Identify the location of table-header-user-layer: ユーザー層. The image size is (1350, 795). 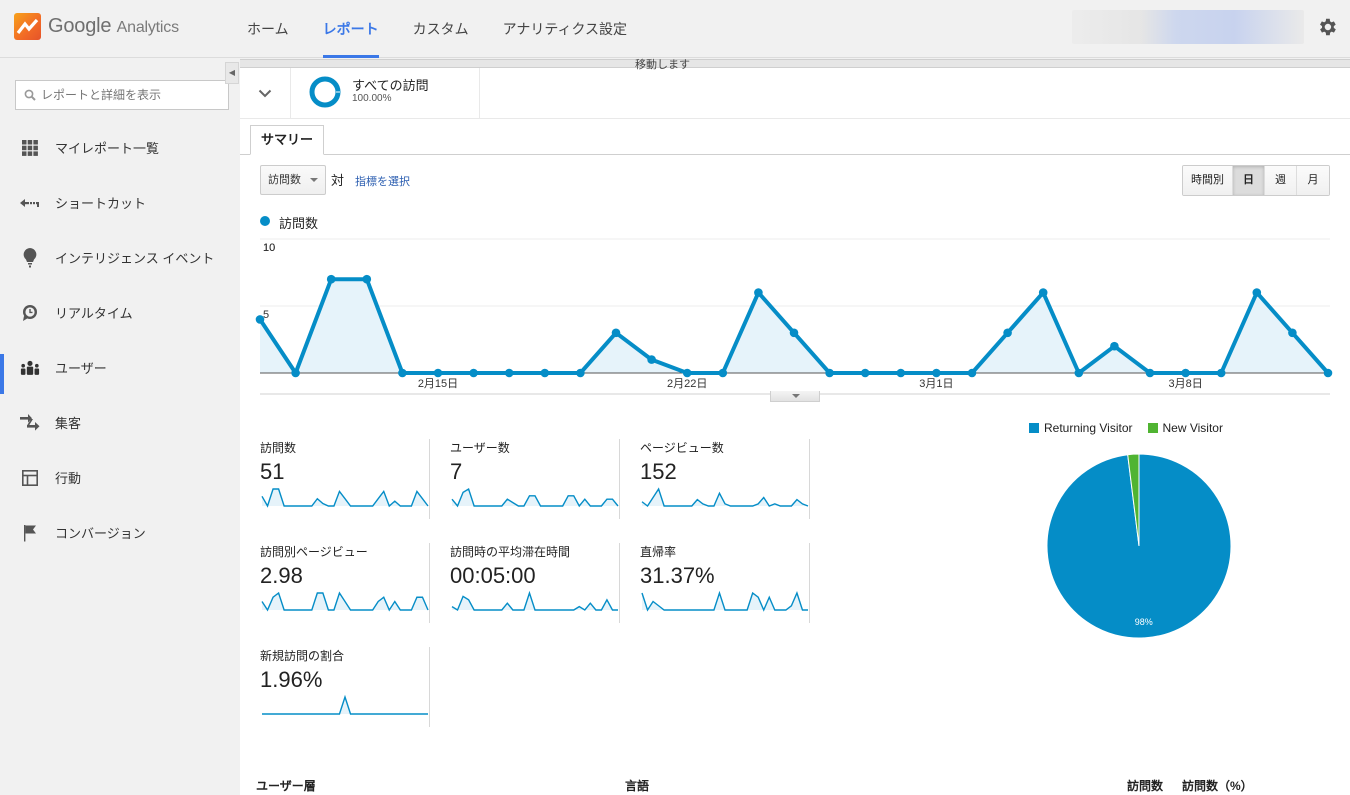
(286, 786).